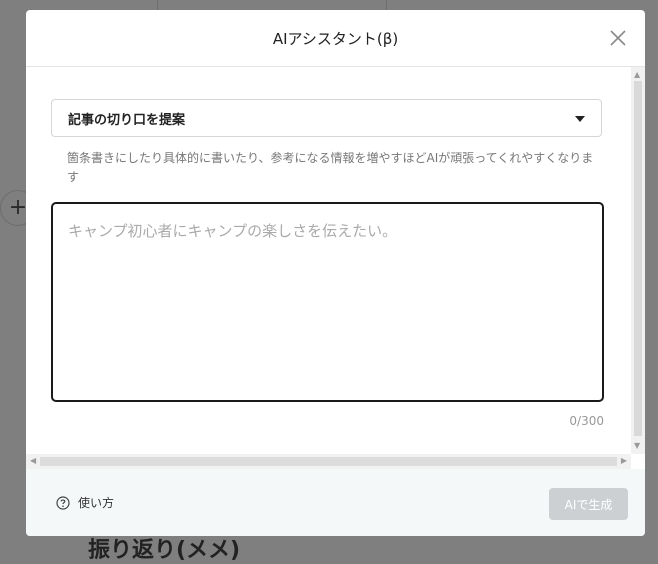  I want to click on close-button, so click(618, 38).